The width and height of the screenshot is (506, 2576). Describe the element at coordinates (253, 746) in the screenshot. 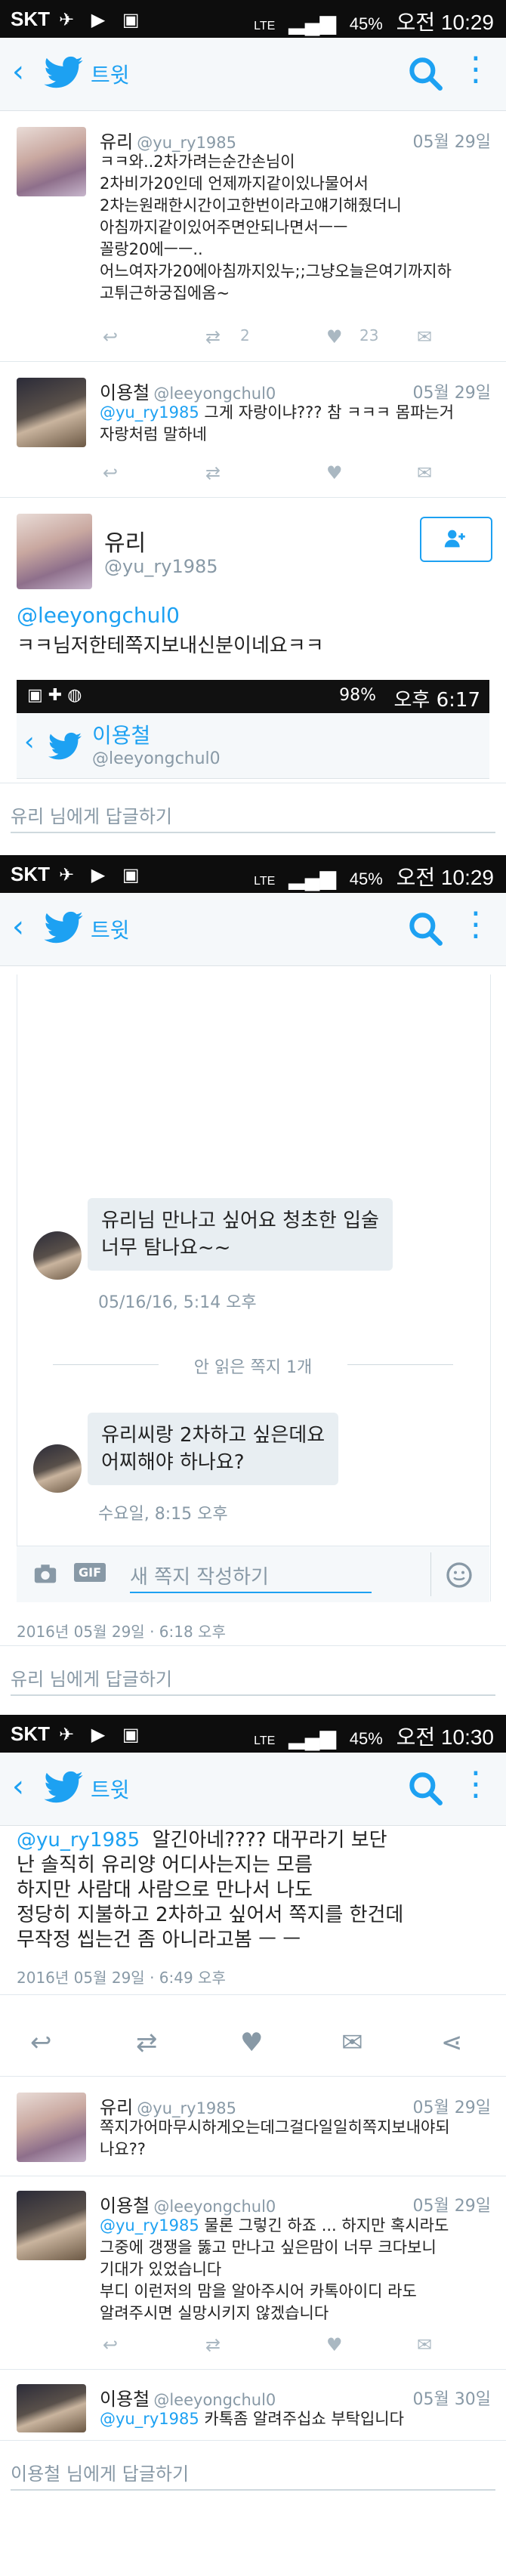

I see `inner-app-bar: ‹ 이용철 @leeyongchul0` at that location.